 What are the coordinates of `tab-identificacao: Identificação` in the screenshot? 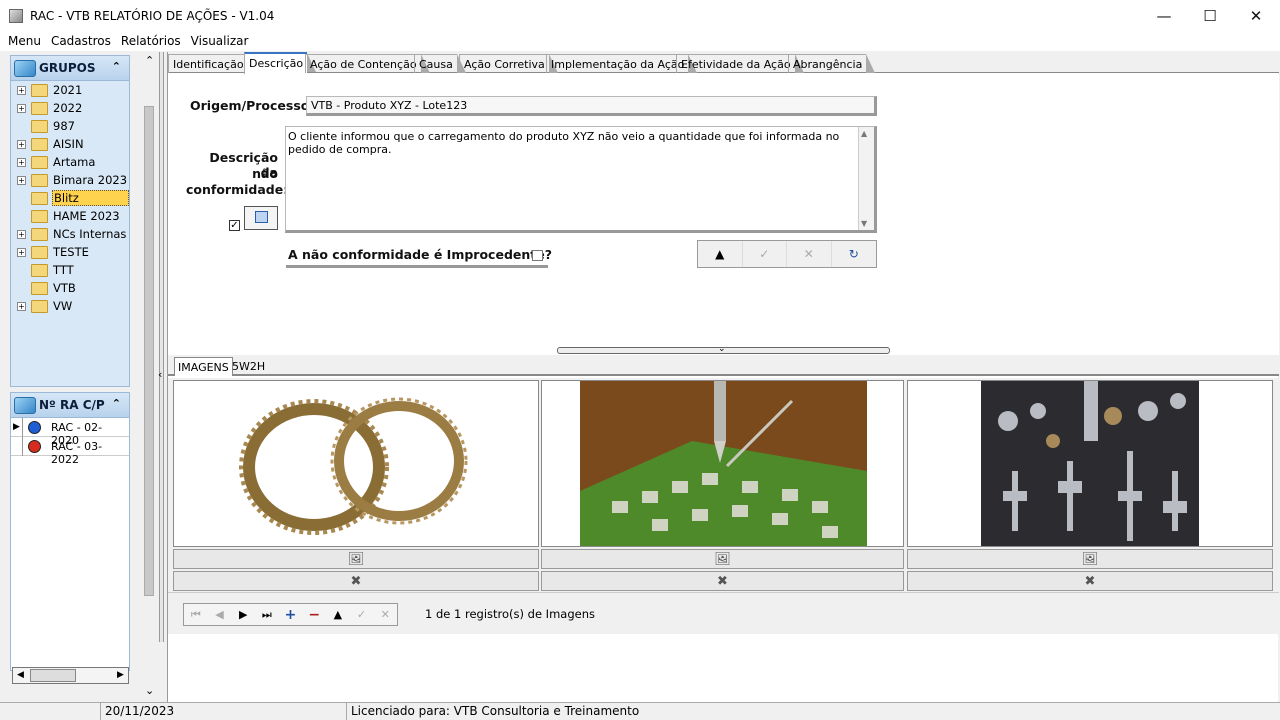 It's located at (212, 63).